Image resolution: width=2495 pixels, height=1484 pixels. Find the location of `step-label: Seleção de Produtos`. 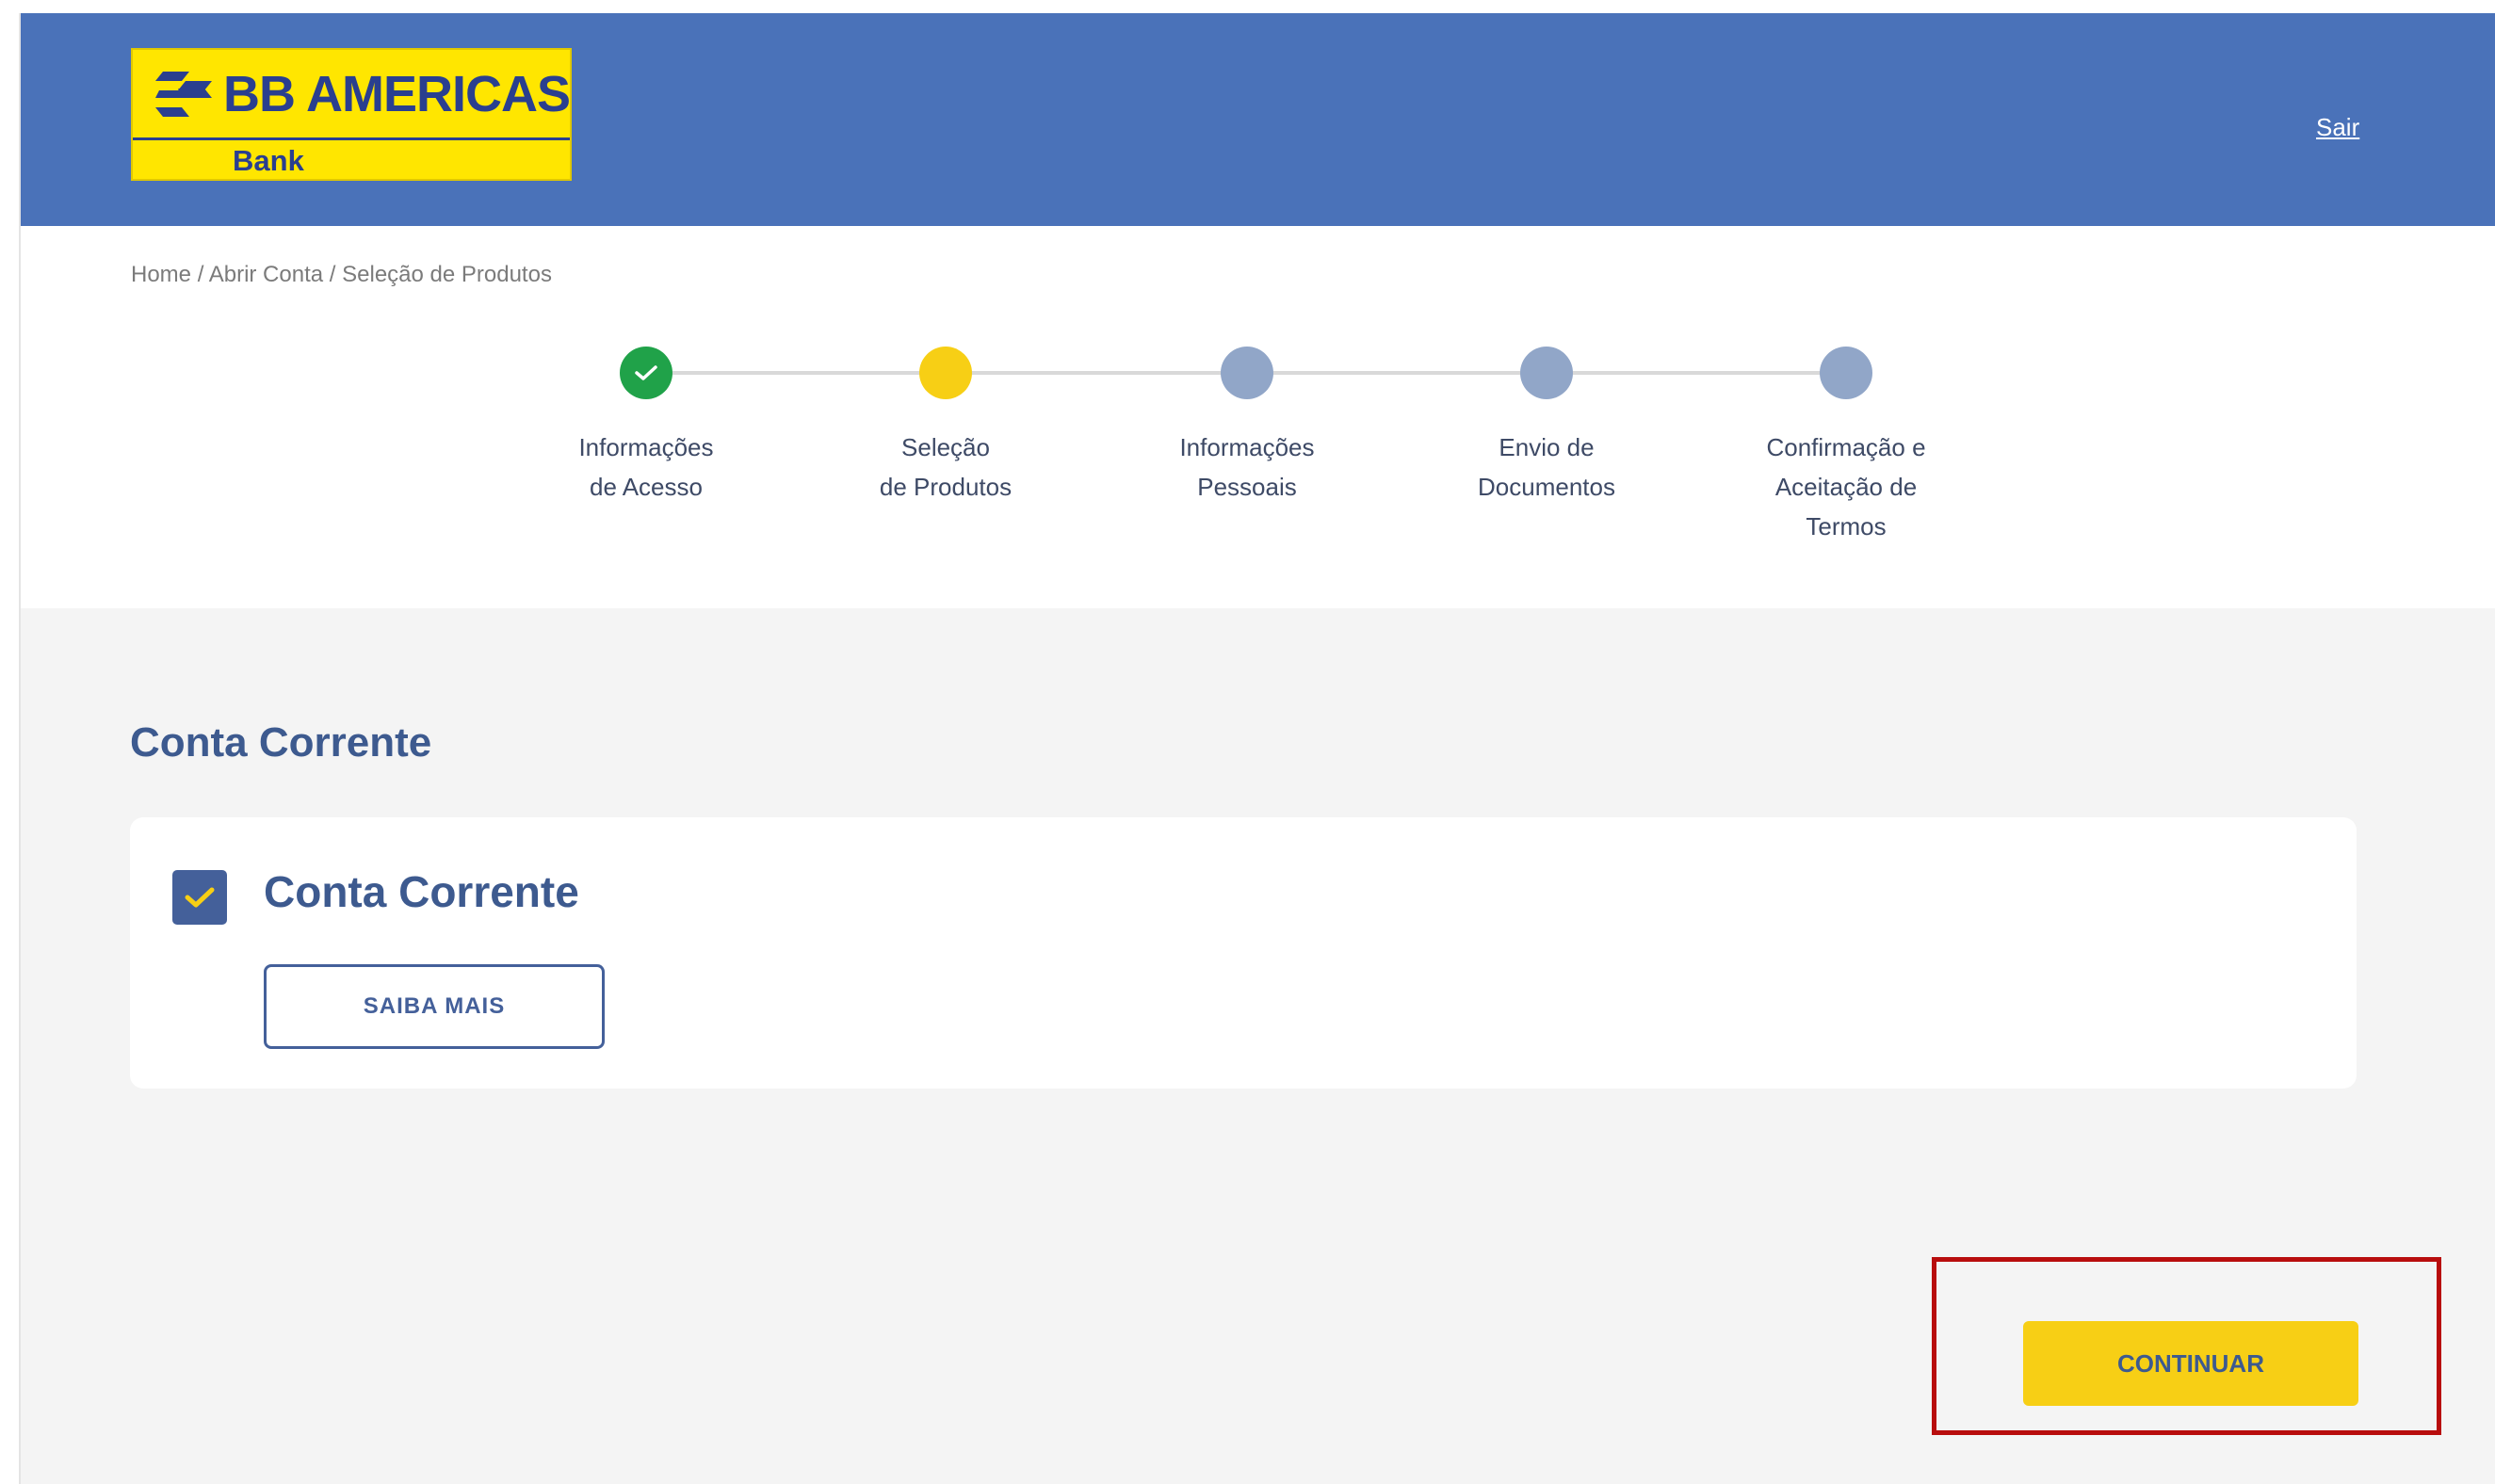

step-label: Seleção de Produtos is located at coordinates (946, 467).